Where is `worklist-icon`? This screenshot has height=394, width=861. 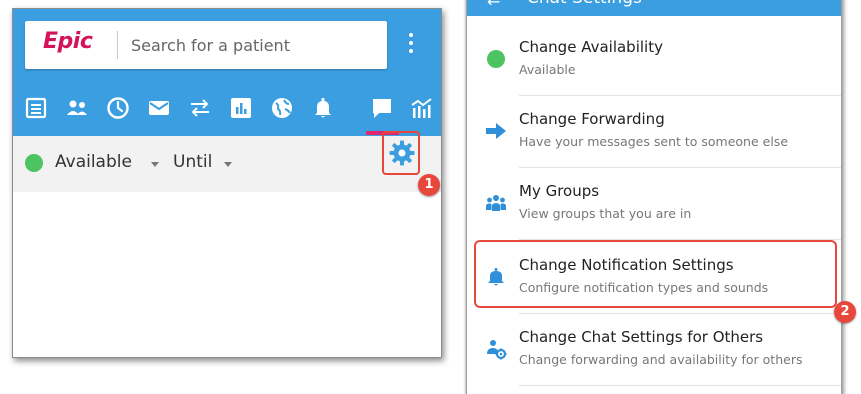
worklist-icon is located at coordinates (36, 108).